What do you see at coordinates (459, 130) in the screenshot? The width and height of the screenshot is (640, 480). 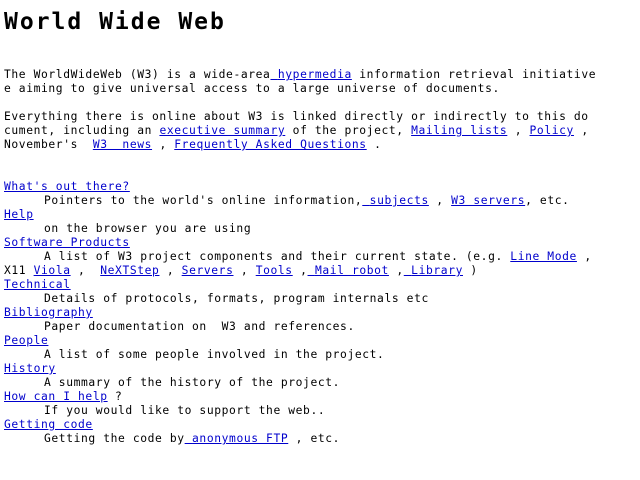 I see `link-mailing-lists: Mailing lists` at bounding box center [459, 130].